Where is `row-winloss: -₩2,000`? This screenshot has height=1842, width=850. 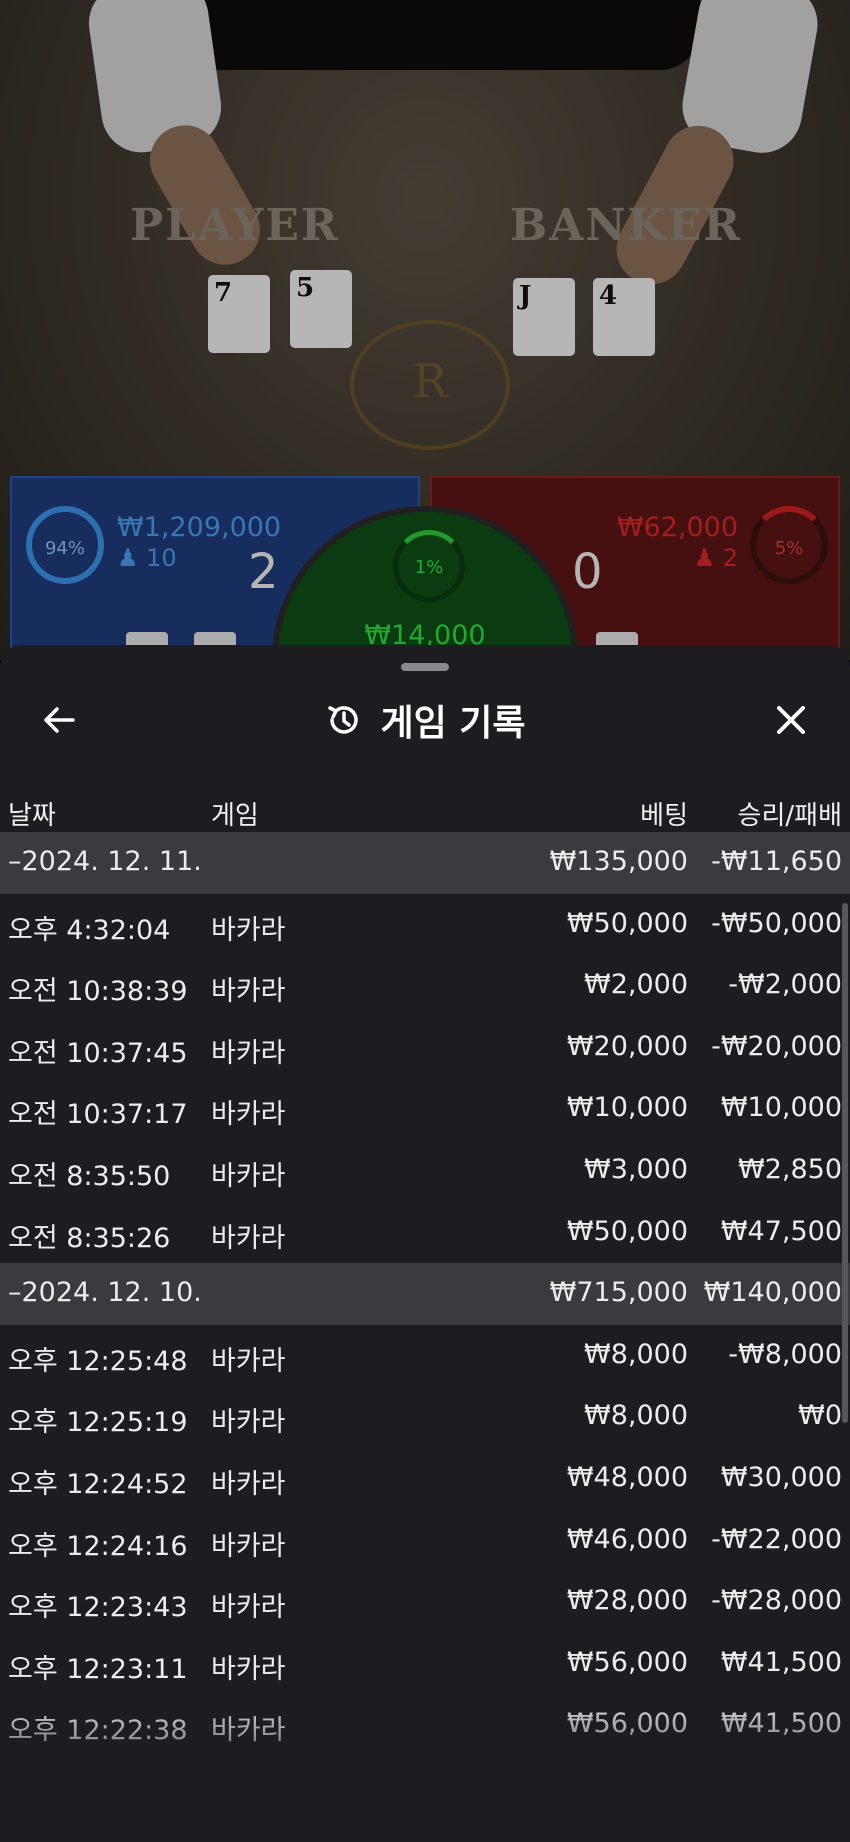 row-winloss: -₩2,000 is located at coordinates (785, 985).